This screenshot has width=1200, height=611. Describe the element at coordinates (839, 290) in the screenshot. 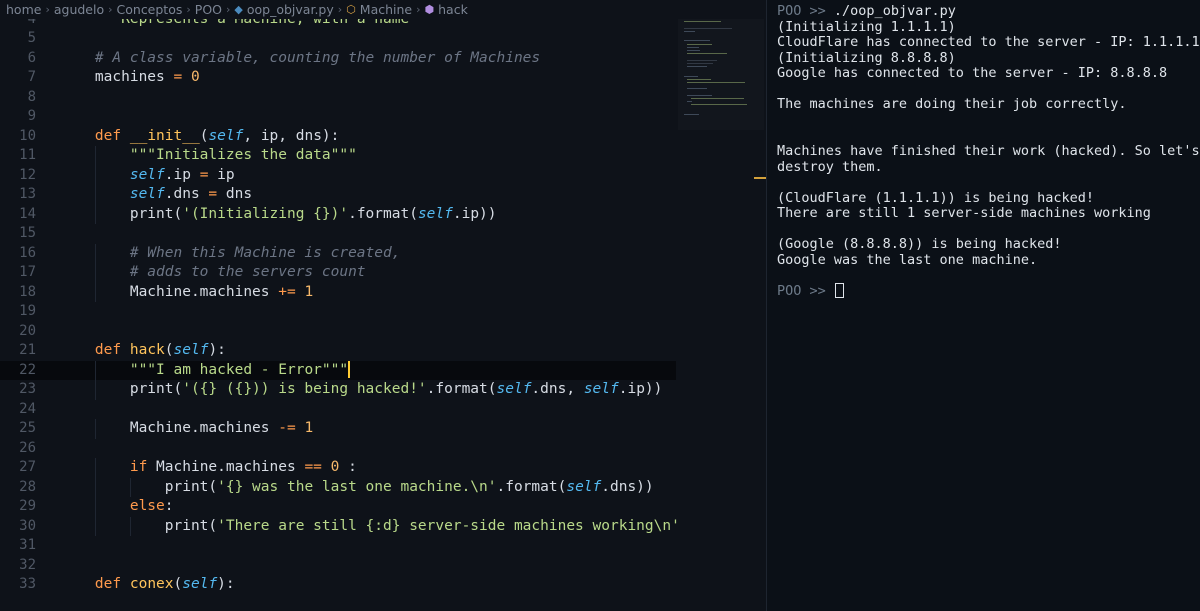

I see `terminal-cursor` at that location.